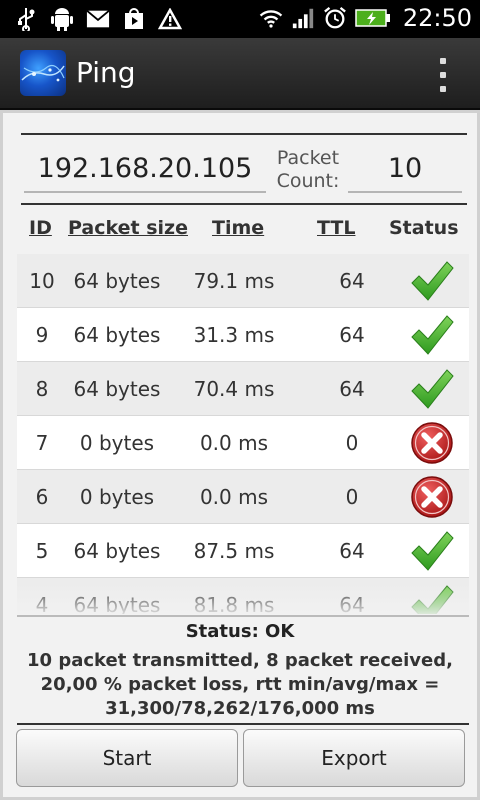  Describe the element at coordinates (303, 18) in the screenshot. I see `signal-icon` at that location.